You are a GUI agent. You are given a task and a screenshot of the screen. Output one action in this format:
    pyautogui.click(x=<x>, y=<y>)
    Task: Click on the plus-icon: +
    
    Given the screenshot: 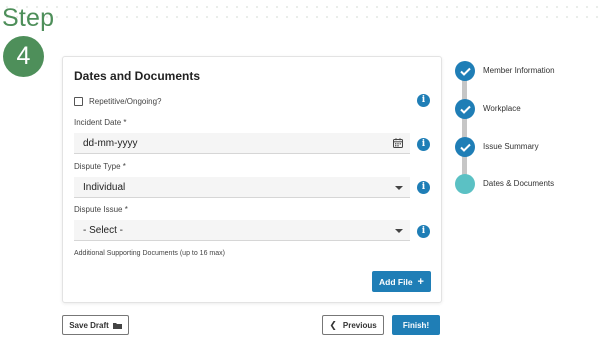 What is the action you would take?
    pyautogui.click(x=420, y=281)
    